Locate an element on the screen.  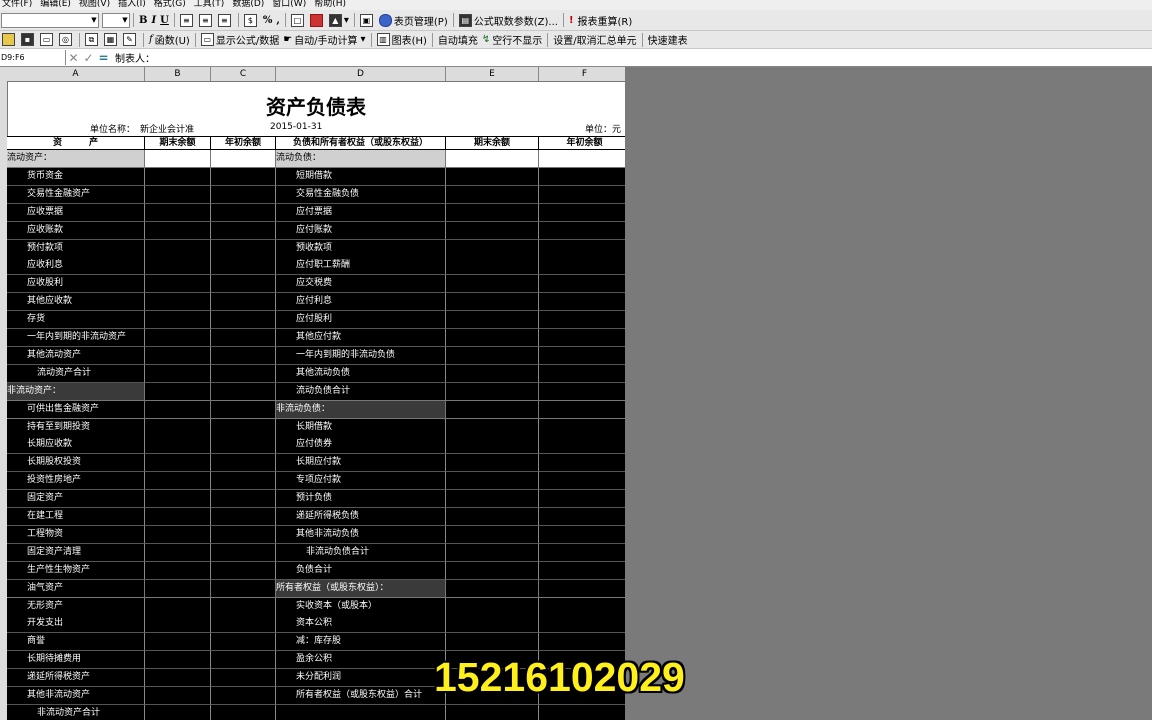
menu-item: 视图(V) is located at coordinates (94, 4).